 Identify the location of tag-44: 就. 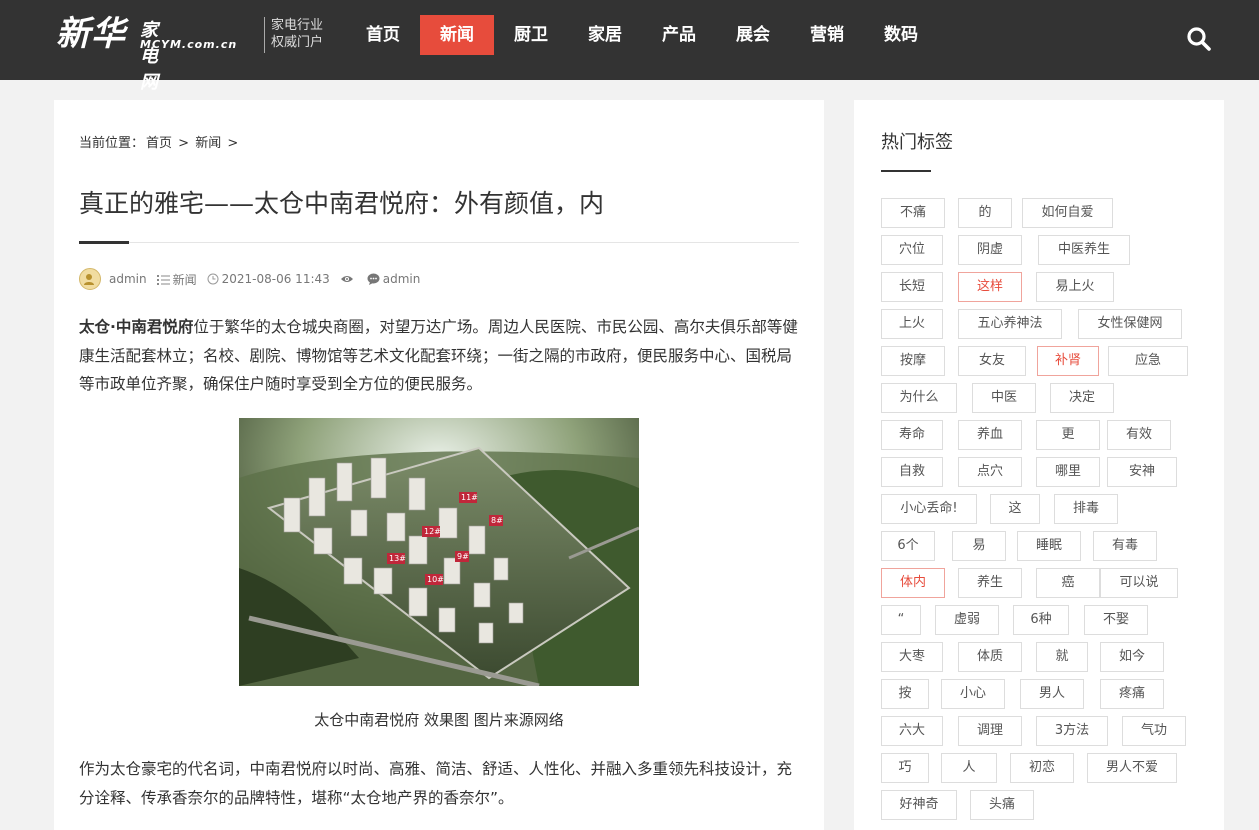
(1062, 657).